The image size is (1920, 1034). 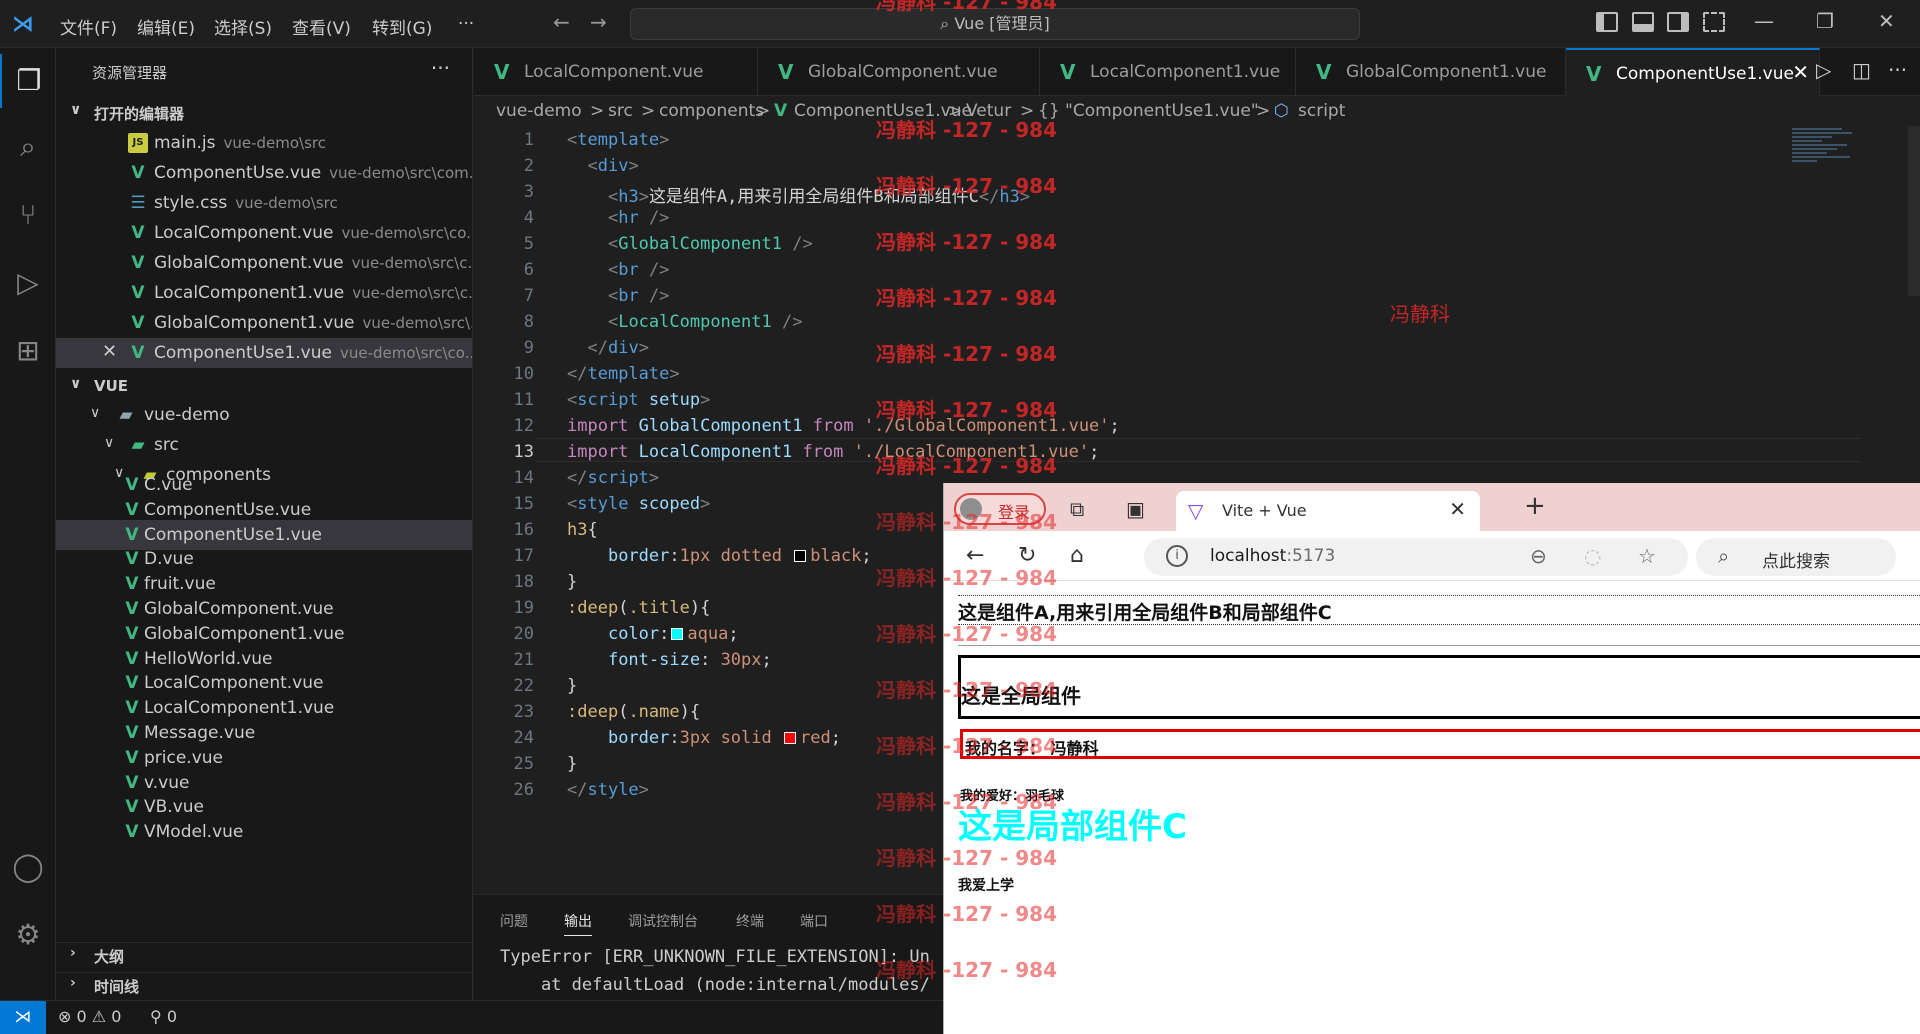 I want to click on collections-icon: ⧉, so click(x=1077, y=509).